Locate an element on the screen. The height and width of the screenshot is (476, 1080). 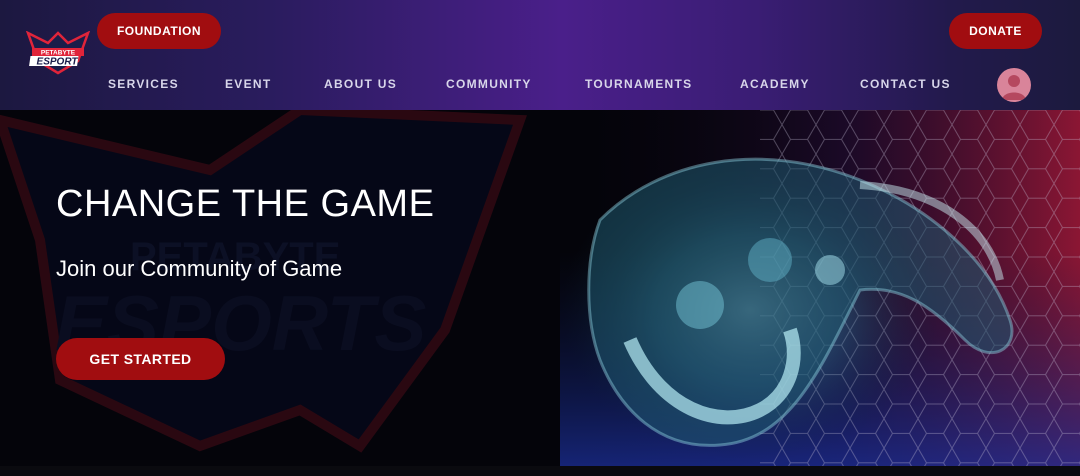
svg-text: ESPORT is located at coordinates (58, 62).